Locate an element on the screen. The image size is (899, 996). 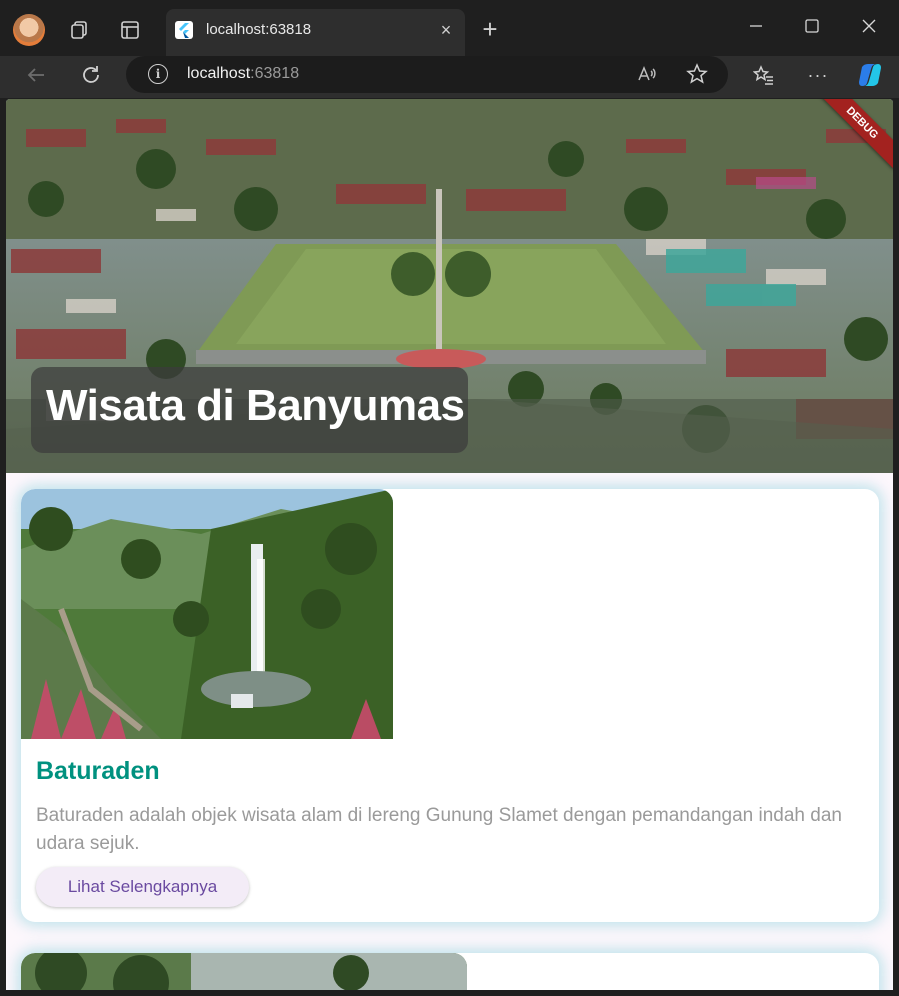
url-text: localhost:63818 is located at coordinates (243, 73).